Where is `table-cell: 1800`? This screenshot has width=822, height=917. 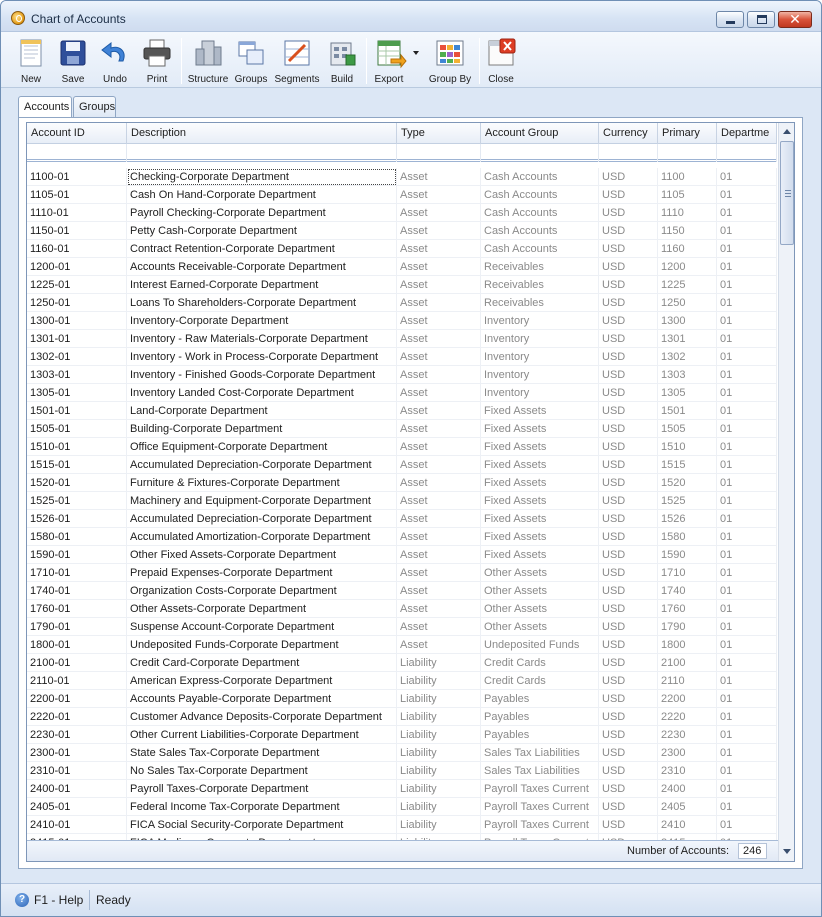 table-cell: 1800 is located at coordinates (687, 645).